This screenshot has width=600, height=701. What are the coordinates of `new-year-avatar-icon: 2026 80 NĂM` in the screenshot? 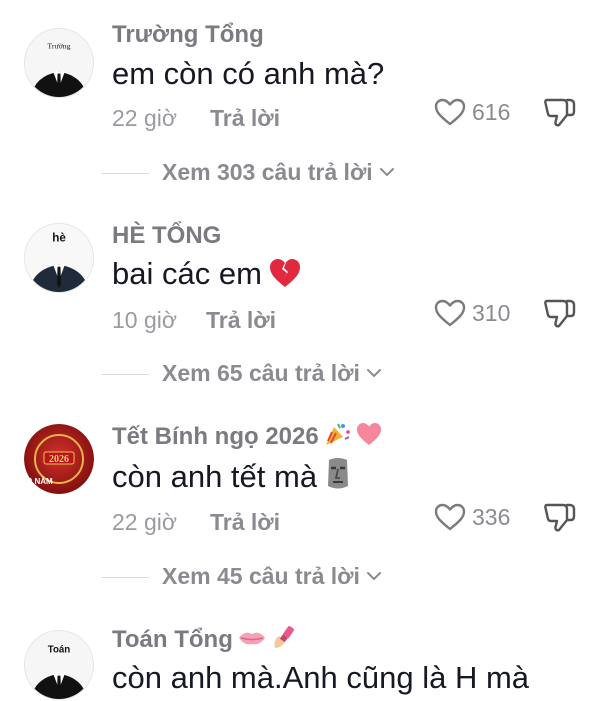 It's located at (59, 459).